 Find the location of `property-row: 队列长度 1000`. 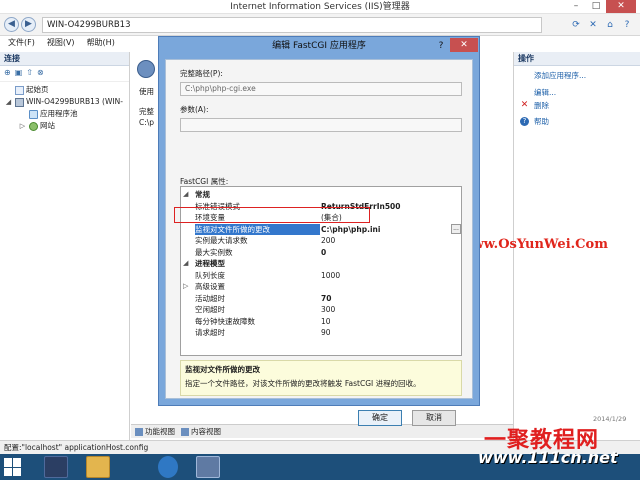

property-row: 队列长度 1000 is located at coordinates (321, 276).